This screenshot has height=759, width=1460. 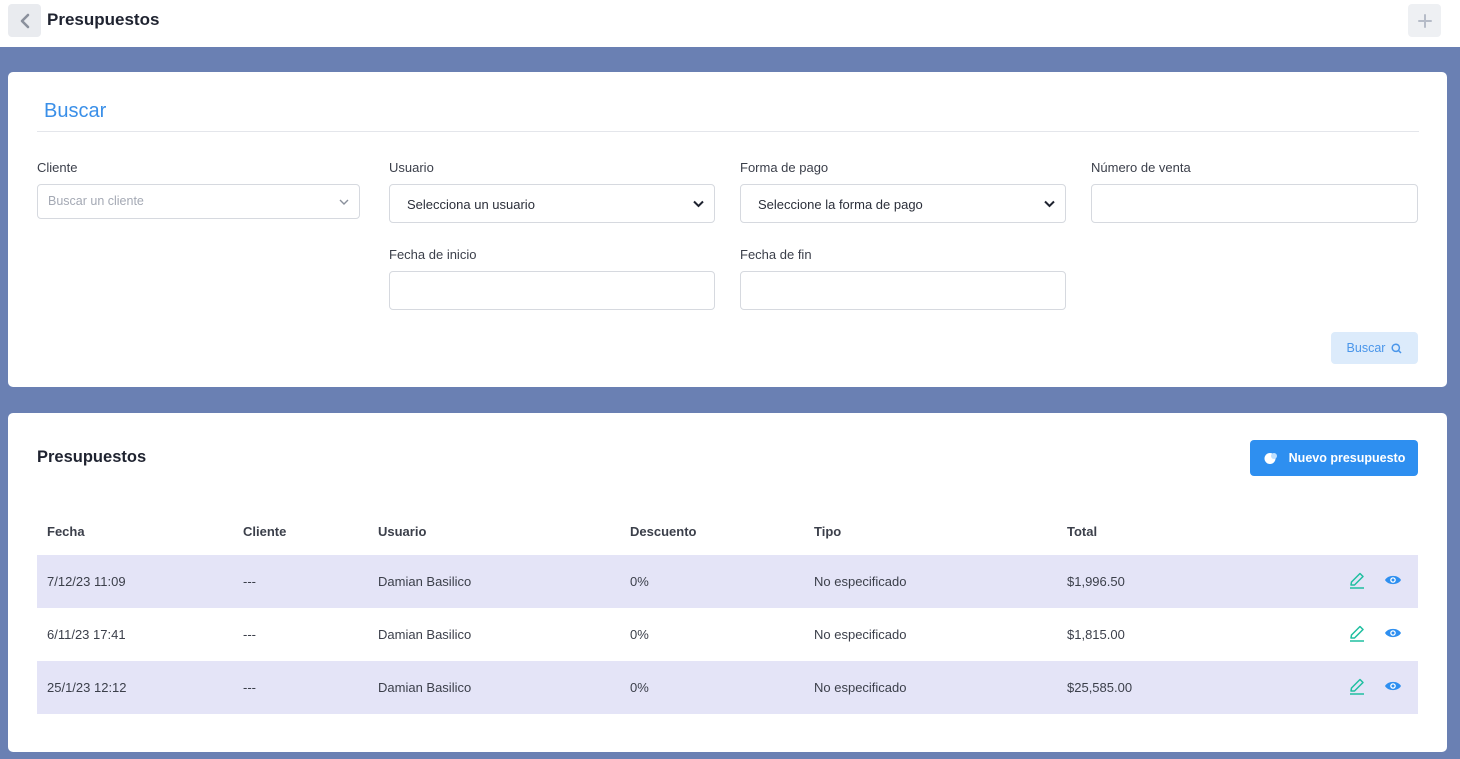 I want to click on numero-venta-input, so click(x=1254, y=203).